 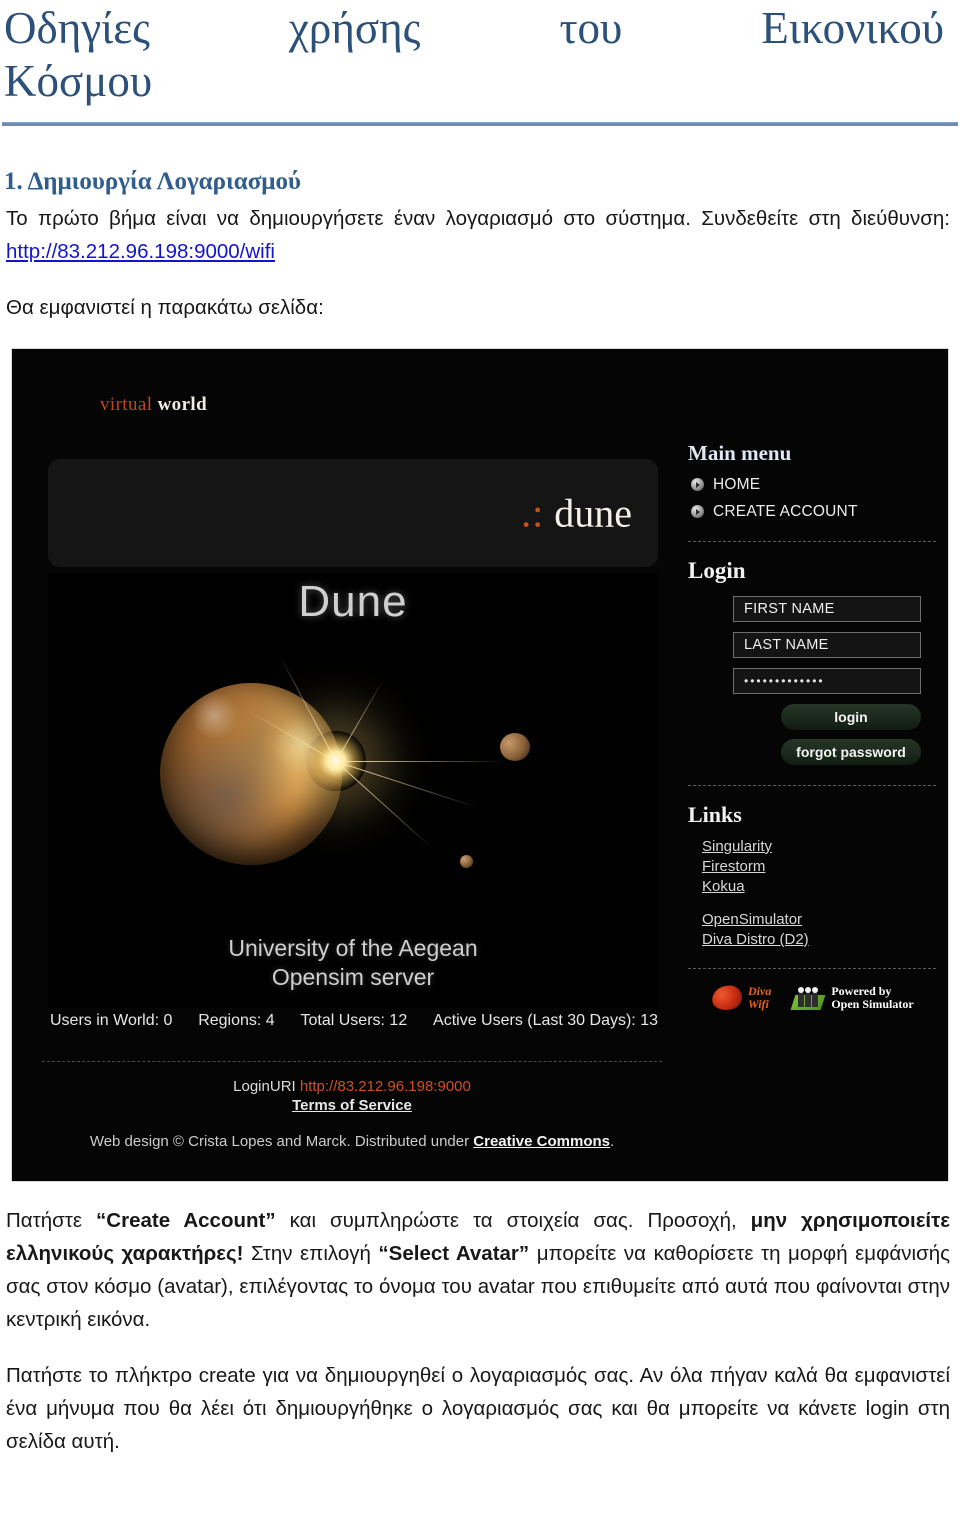 I want to click on opensimulator-icon, so click(x=808, y=998).